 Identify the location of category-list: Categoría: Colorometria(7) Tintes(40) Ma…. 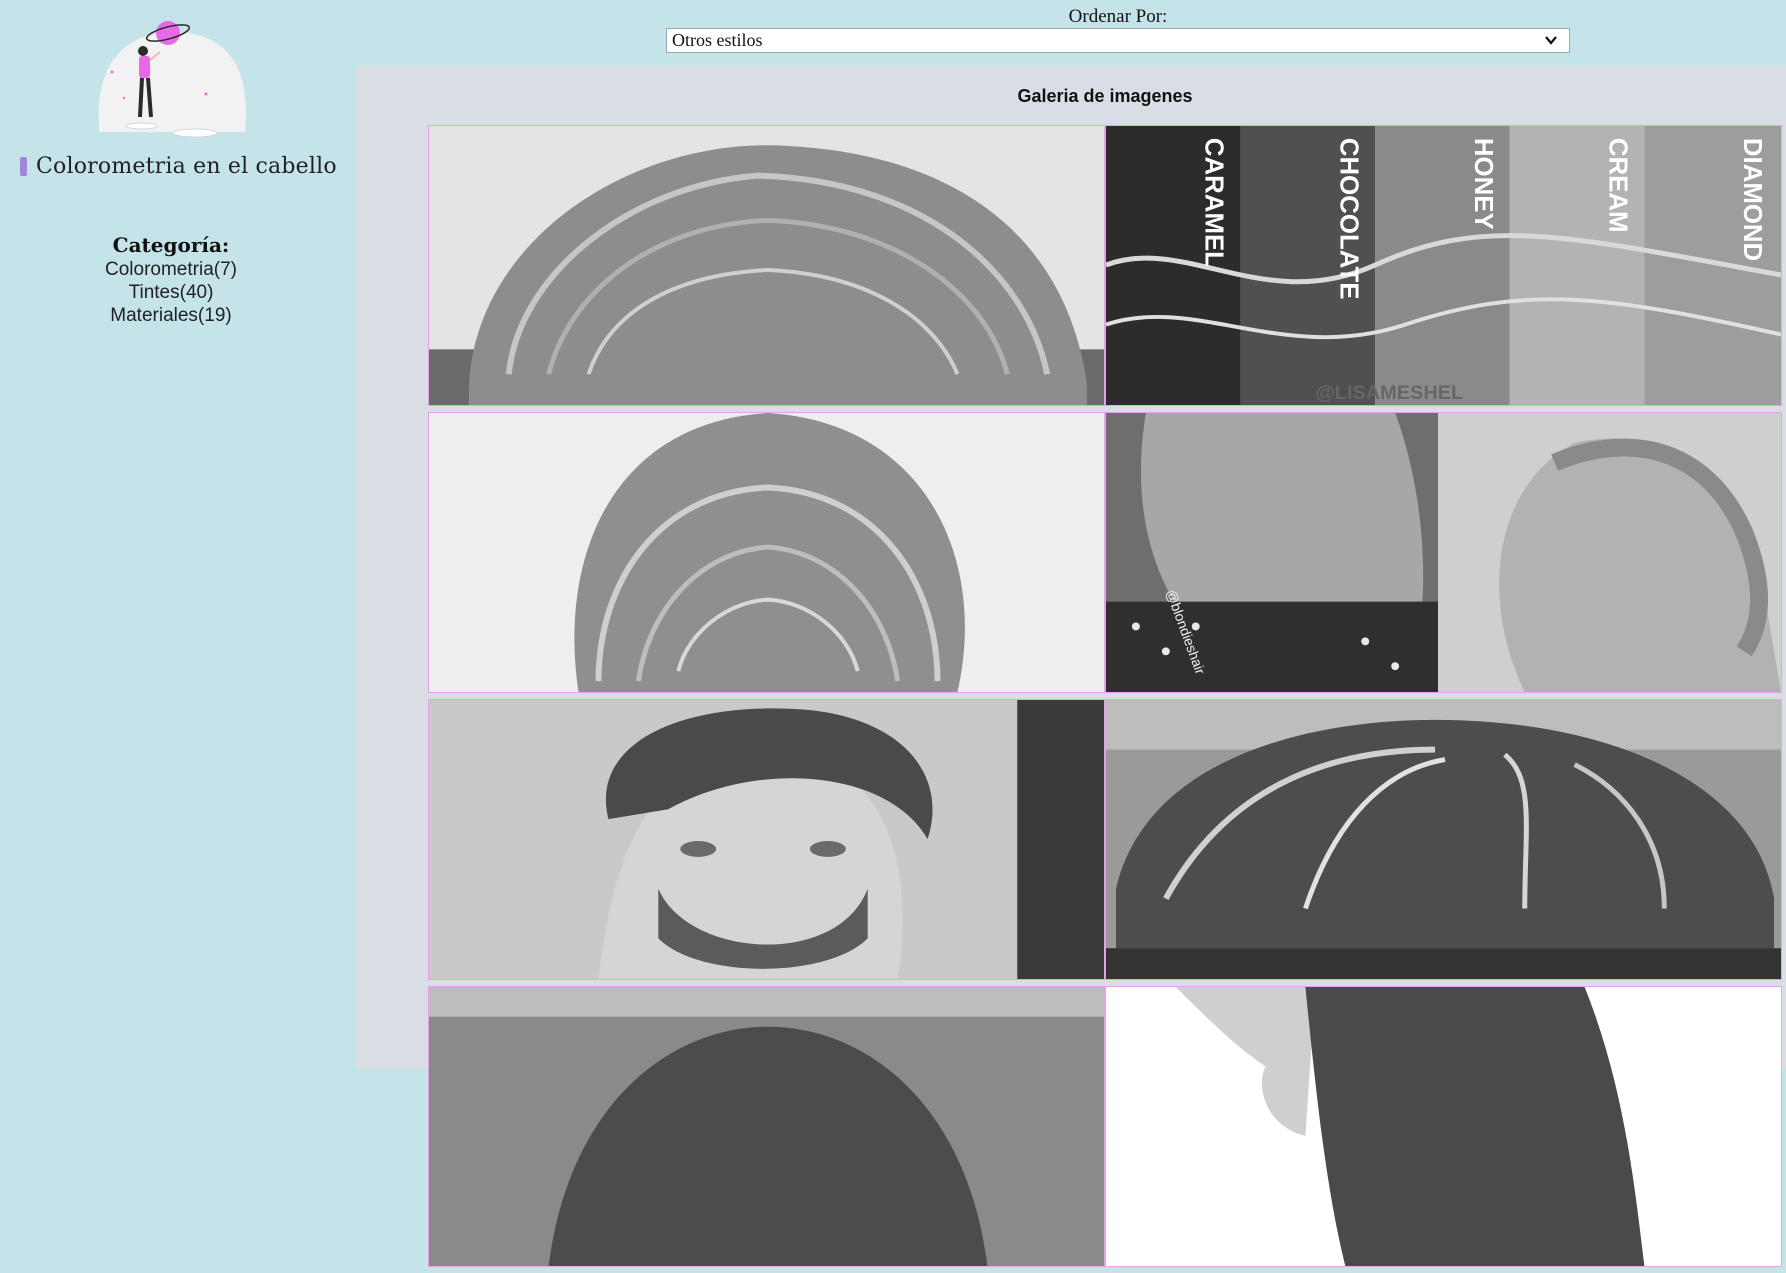
(171, 279).